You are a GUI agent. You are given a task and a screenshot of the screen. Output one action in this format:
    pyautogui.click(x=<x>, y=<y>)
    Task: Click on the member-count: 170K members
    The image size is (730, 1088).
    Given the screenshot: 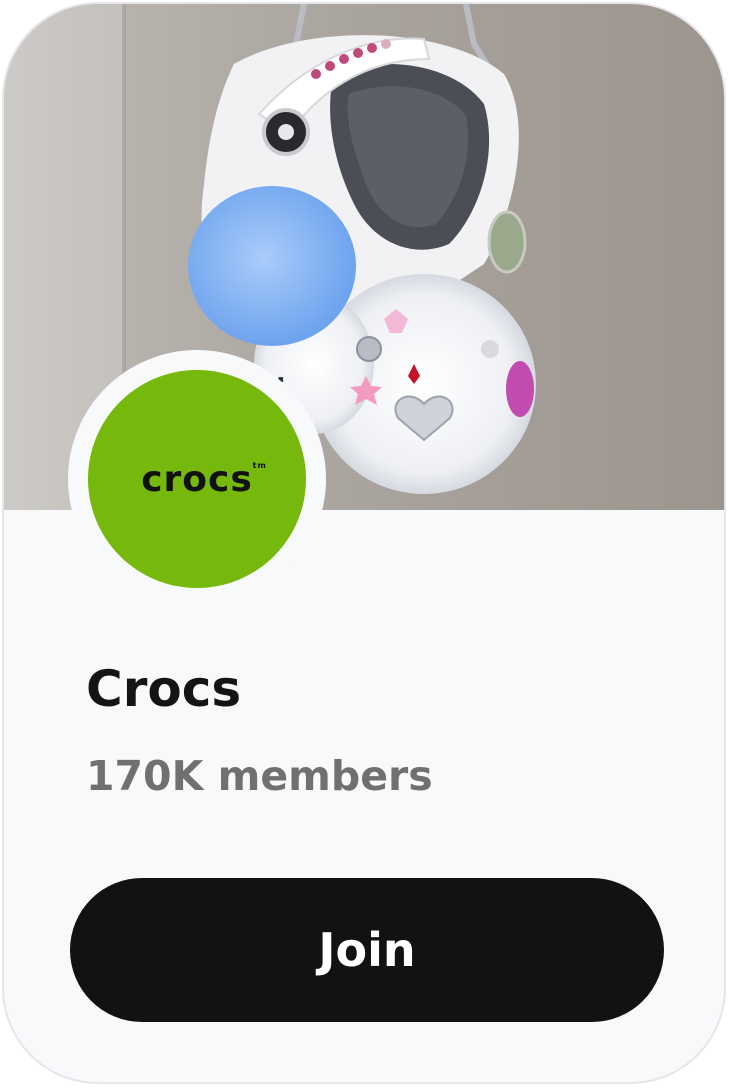 What is the action you would take?
    pyautogui.click(x=259, y=776)
    